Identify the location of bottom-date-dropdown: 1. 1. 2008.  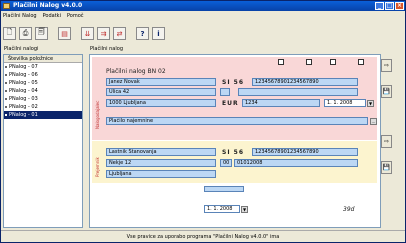
(222, 209).